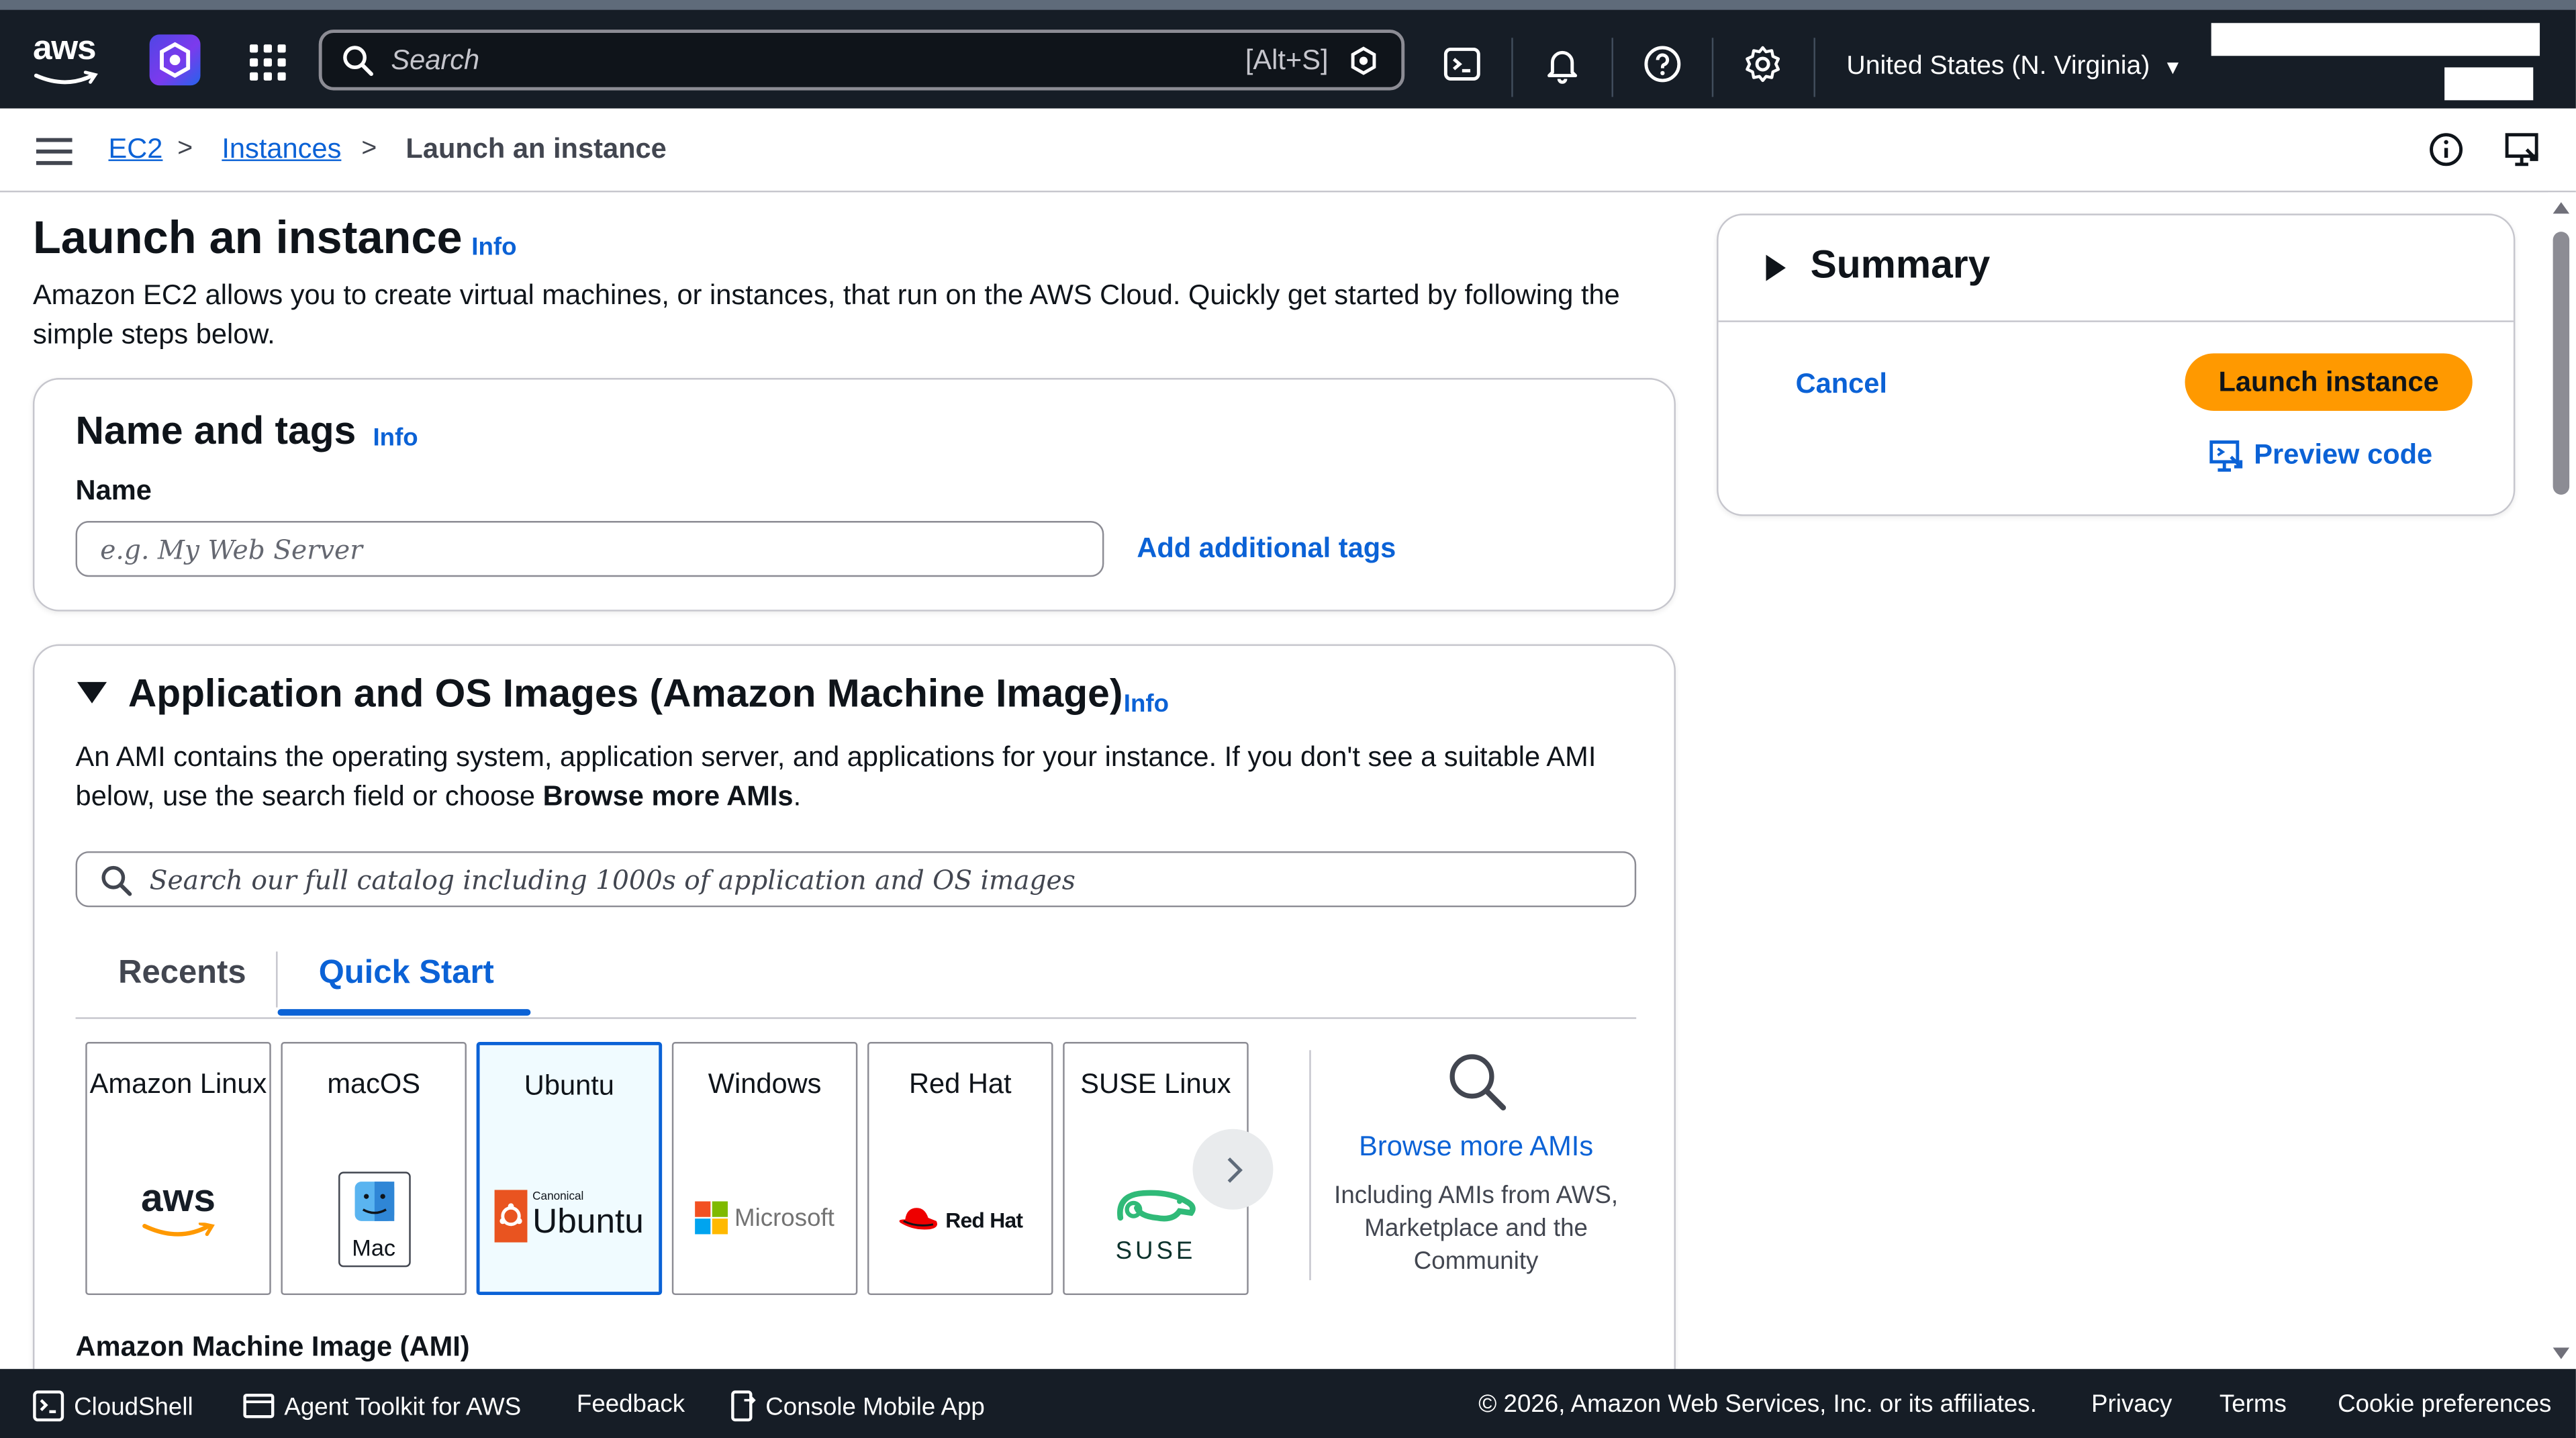 This screenshot has height=1438, width=2576. Describe the element at coordinates (569, 1085) in the screenshot. I see `os-tile-label: Ubuntu` at that location.